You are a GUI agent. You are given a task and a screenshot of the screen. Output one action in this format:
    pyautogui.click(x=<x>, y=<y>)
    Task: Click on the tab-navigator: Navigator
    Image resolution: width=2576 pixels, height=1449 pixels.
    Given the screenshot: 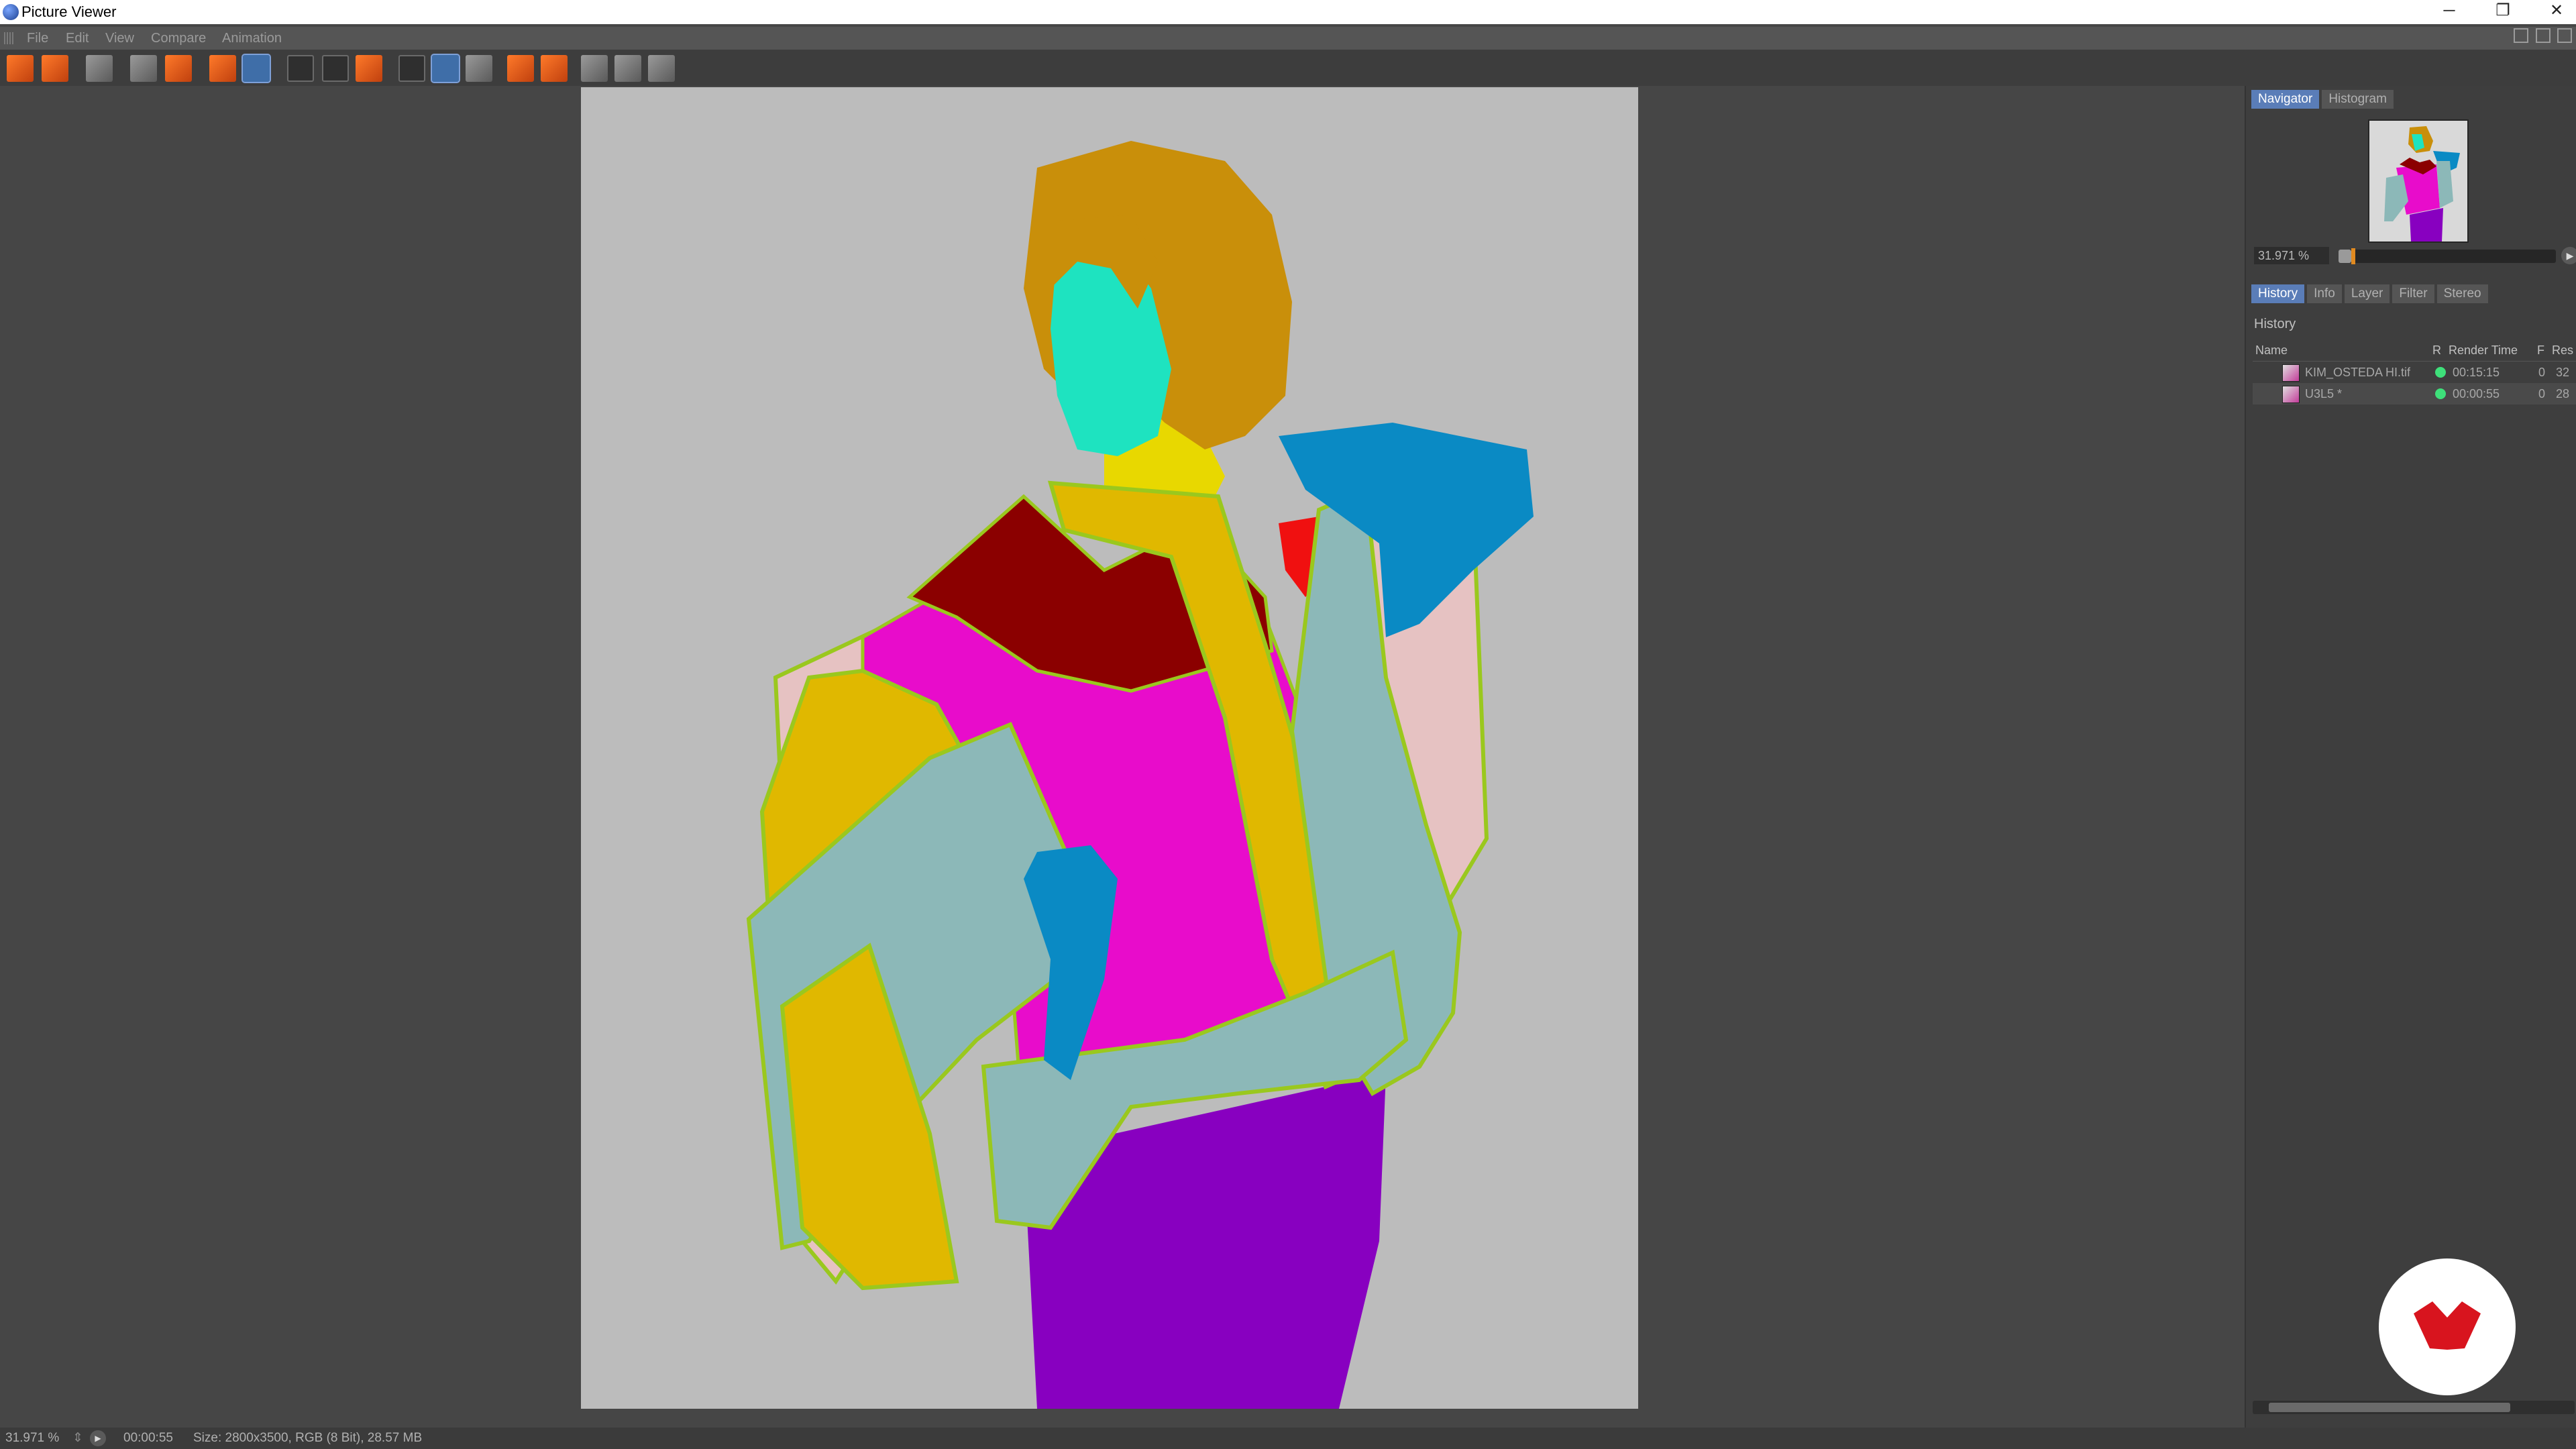 What is the action you would take?
    pyautogui.click(x=2285, y=99)
    